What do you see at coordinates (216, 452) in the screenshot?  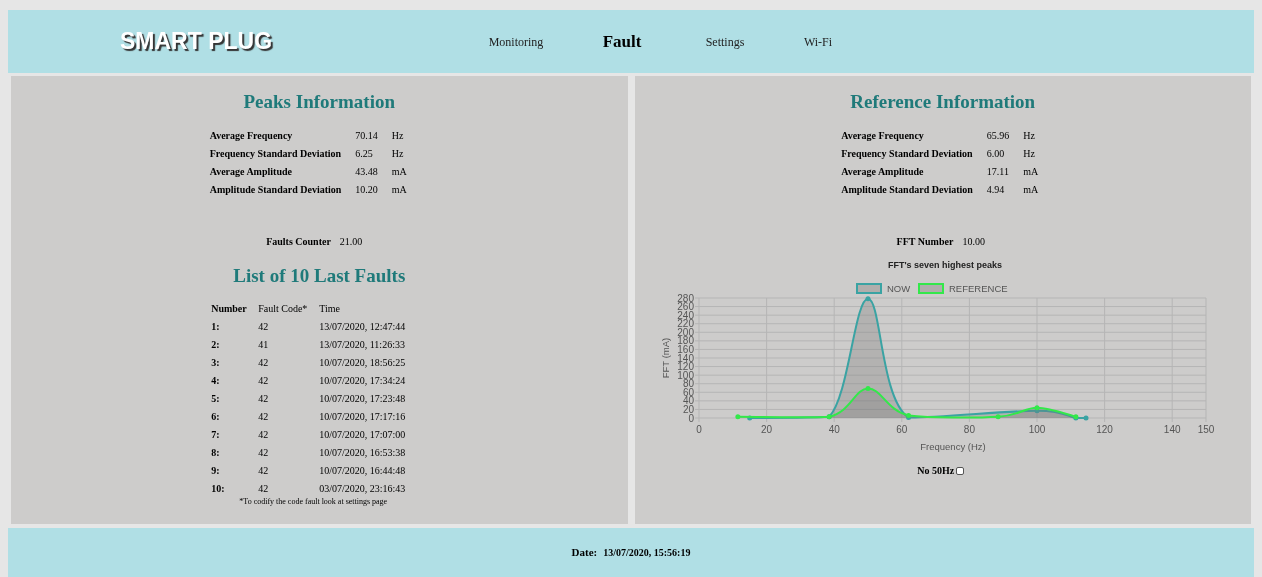 I see `table-cell-text: 8:` at bounding box center [216, 452].